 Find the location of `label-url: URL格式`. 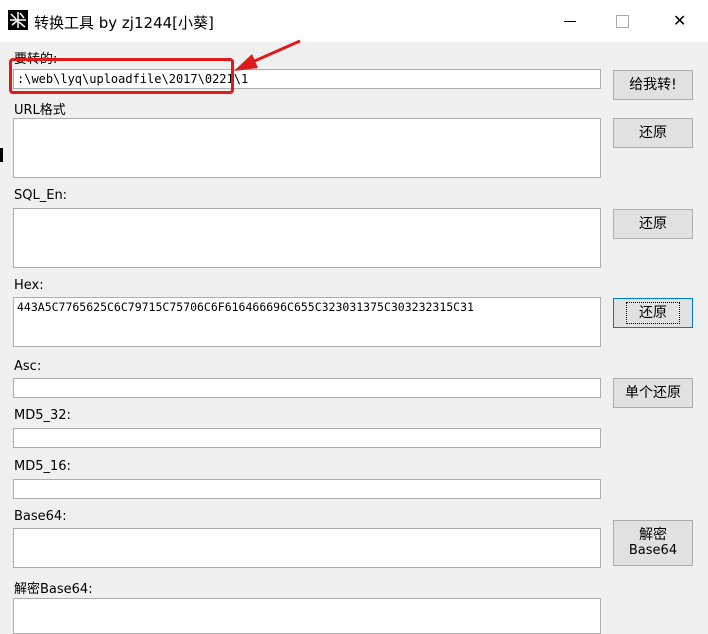

label-url: URL格式 is located at coordinates (40, 110).